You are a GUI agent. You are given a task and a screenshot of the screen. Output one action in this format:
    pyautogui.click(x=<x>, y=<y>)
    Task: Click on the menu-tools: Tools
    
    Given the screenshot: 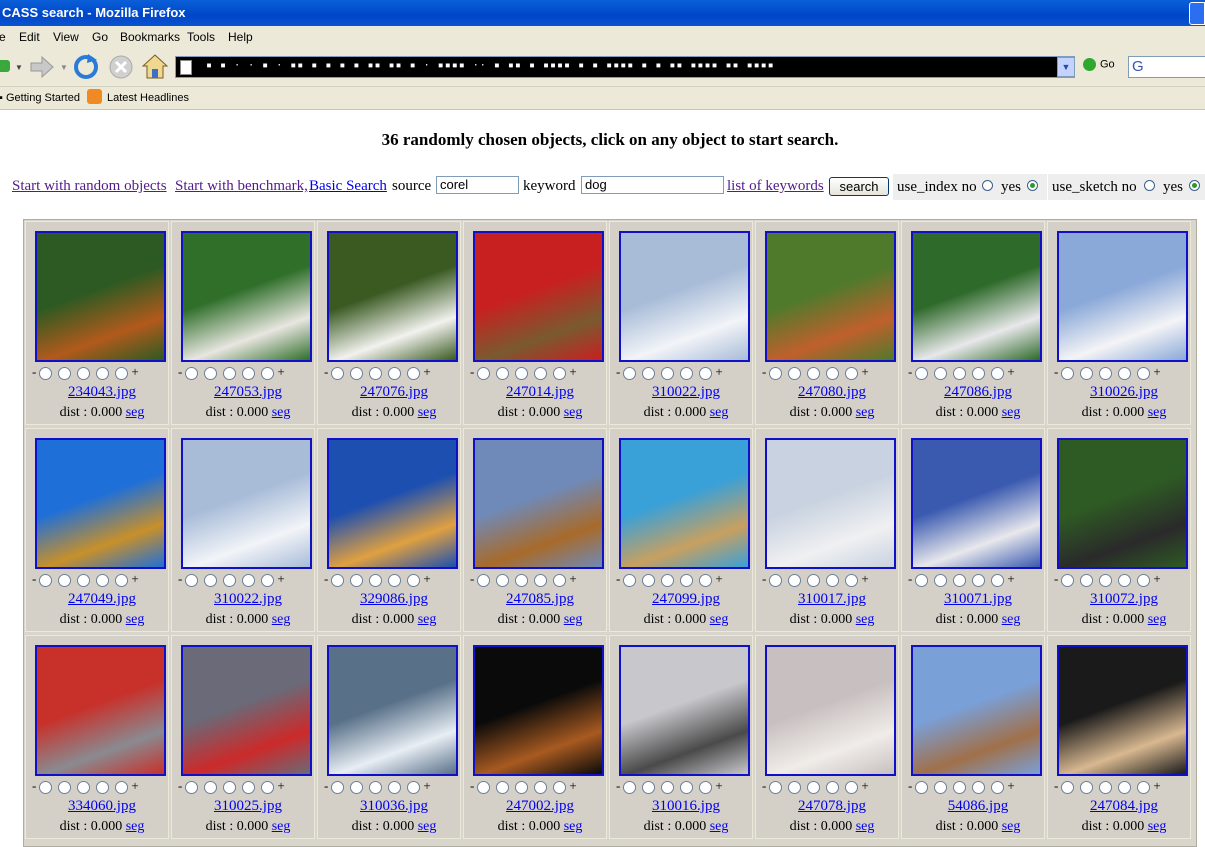 What is the action you would take?
    pyautogui.click(x=201, y=37)
    